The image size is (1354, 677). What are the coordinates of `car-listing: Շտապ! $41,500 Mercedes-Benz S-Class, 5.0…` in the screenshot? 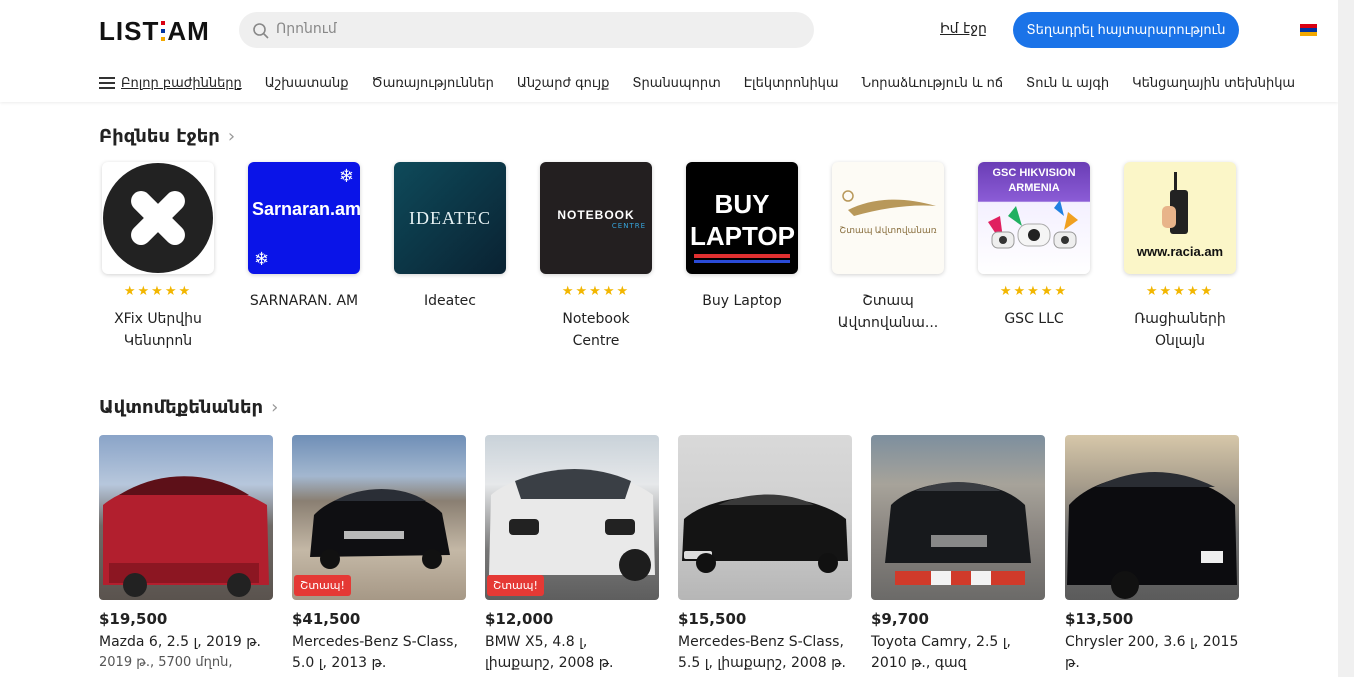 It's located at (379, 554).